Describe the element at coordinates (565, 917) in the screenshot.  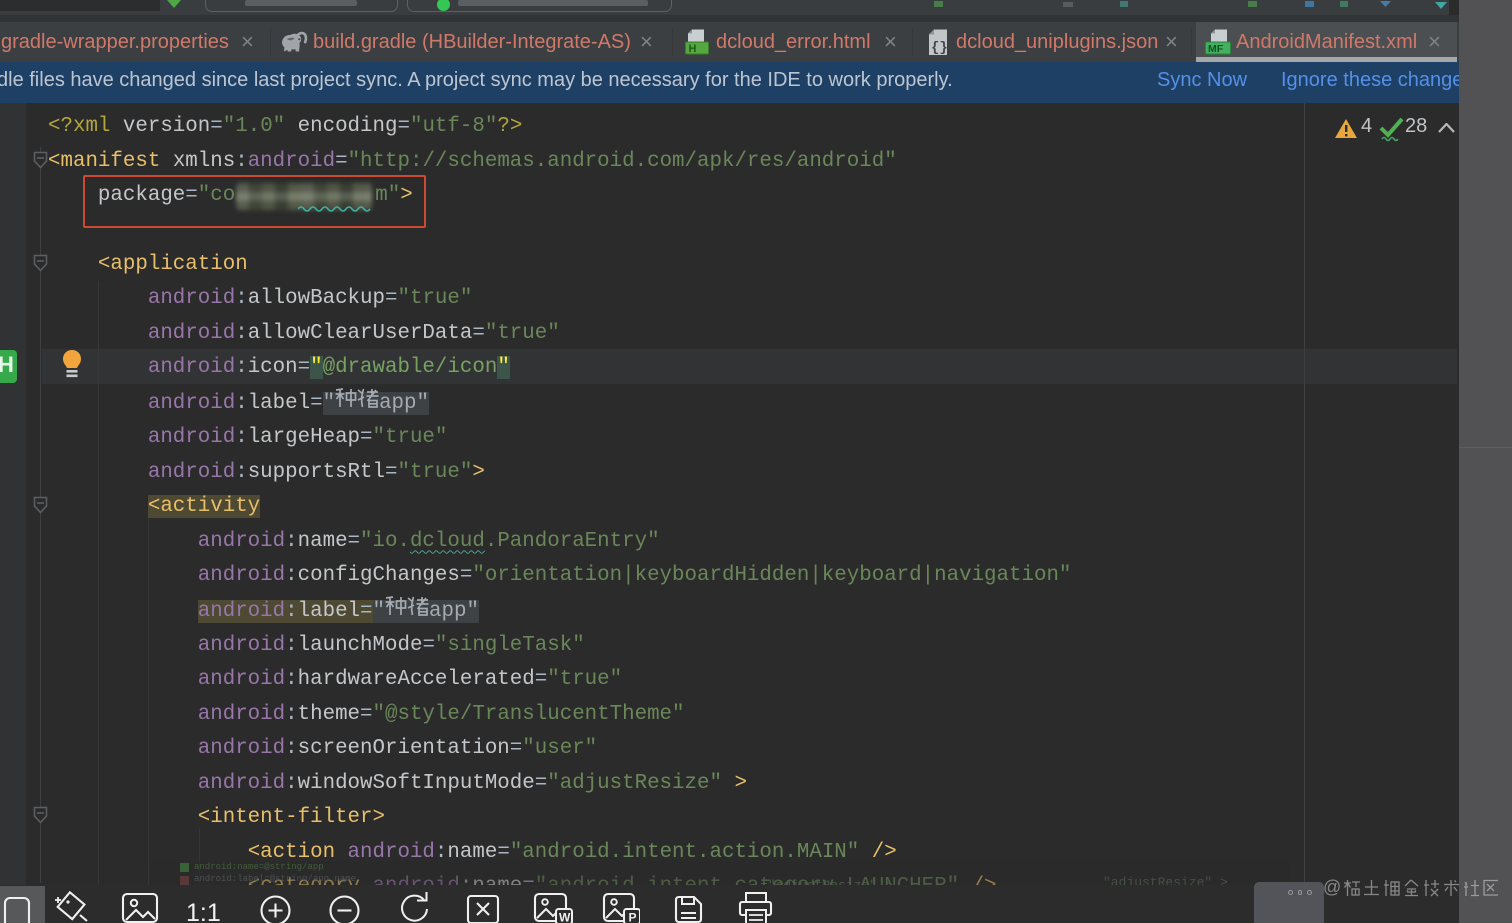
I see `svg-text: W` at that location.